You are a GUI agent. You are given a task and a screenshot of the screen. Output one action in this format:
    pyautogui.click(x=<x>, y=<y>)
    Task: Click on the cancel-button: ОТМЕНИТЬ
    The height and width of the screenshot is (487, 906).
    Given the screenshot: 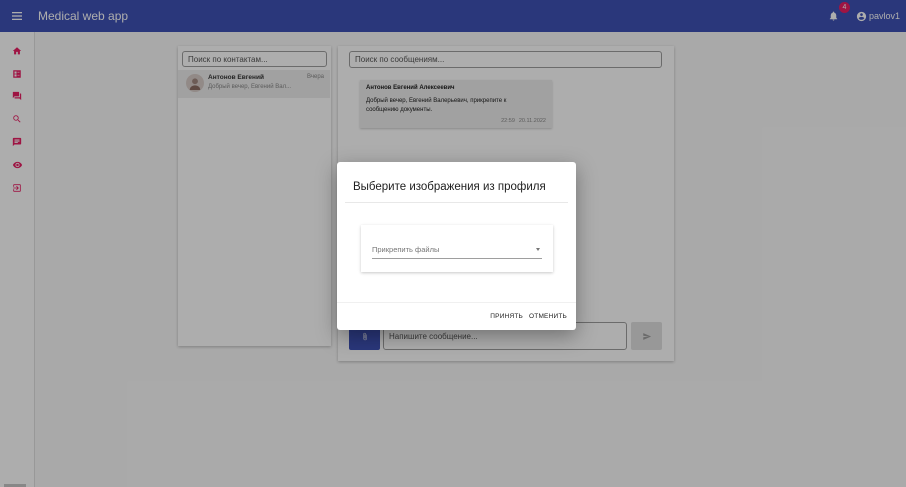 What is the action you would take?
    pyautogui.click(x=548, y=316)
    